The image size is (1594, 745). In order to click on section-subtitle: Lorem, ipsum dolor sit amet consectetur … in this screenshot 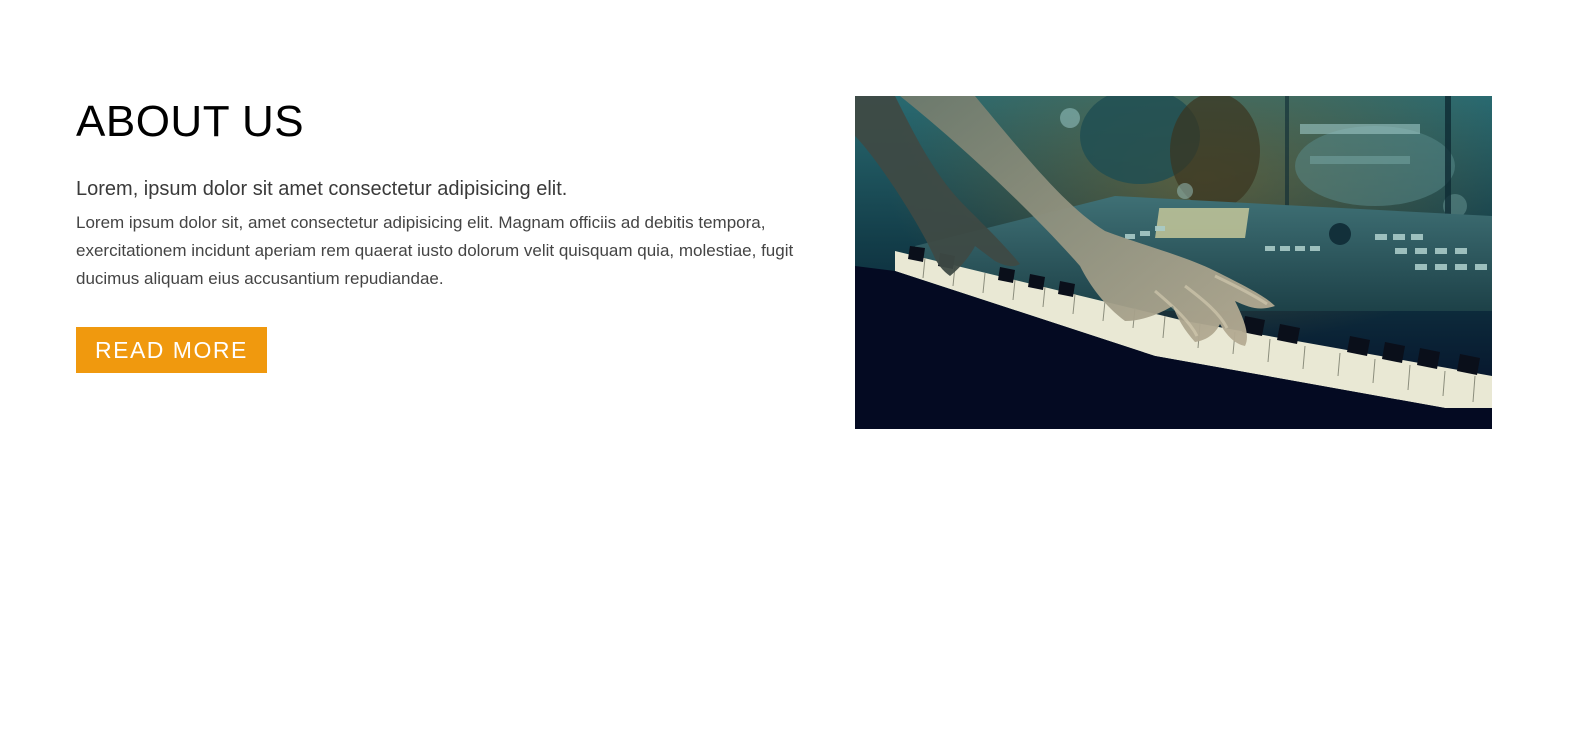, I will do `click(322, 189)`.